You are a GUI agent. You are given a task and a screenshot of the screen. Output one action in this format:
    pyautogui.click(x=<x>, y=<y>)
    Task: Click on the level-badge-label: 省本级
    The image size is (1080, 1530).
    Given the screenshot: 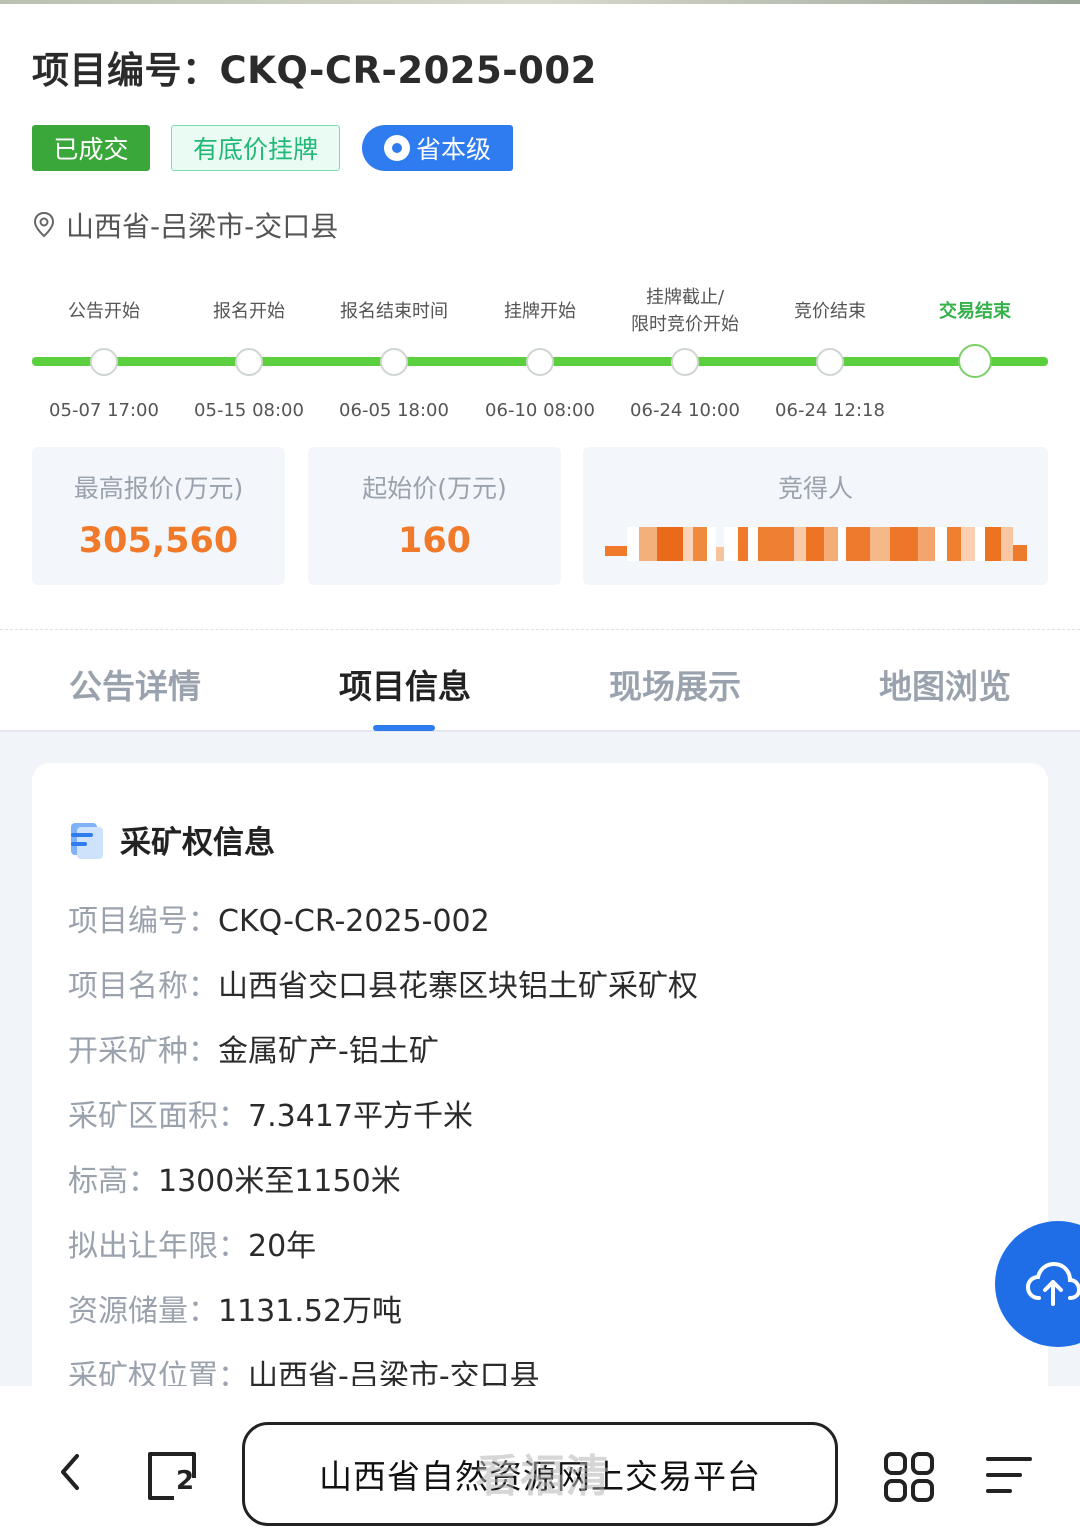 What is the action you would take?
    pyautogui.click(x=453, y=149)
    